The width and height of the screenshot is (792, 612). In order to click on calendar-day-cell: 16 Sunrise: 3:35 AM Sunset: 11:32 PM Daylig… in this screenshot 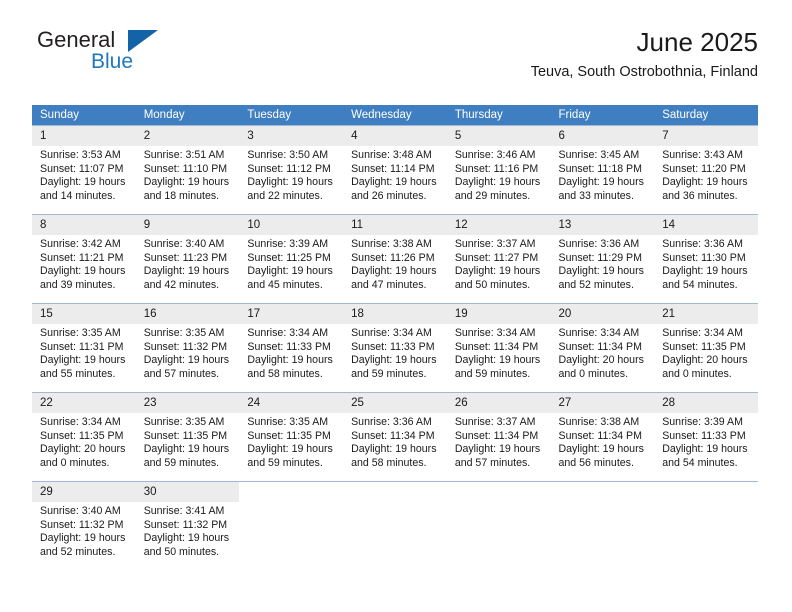, I will do `click(187, 348)`.